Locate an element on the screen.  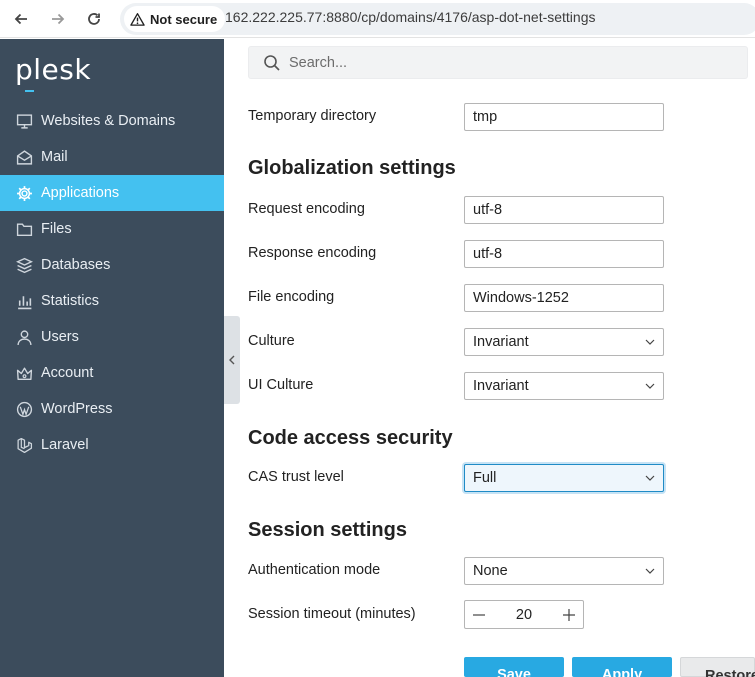
sidebar-item-databases: Databases is located at coordinates (112, 265).